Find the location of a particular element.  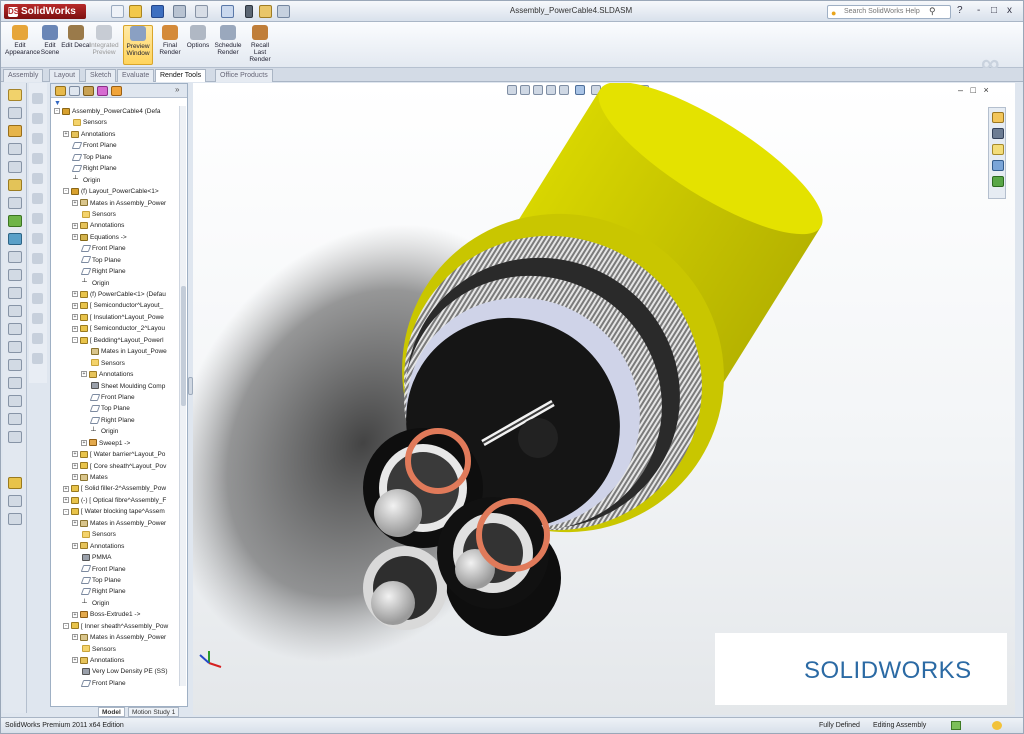

tree-item: Top Plane is located at coordinates (119, 580).